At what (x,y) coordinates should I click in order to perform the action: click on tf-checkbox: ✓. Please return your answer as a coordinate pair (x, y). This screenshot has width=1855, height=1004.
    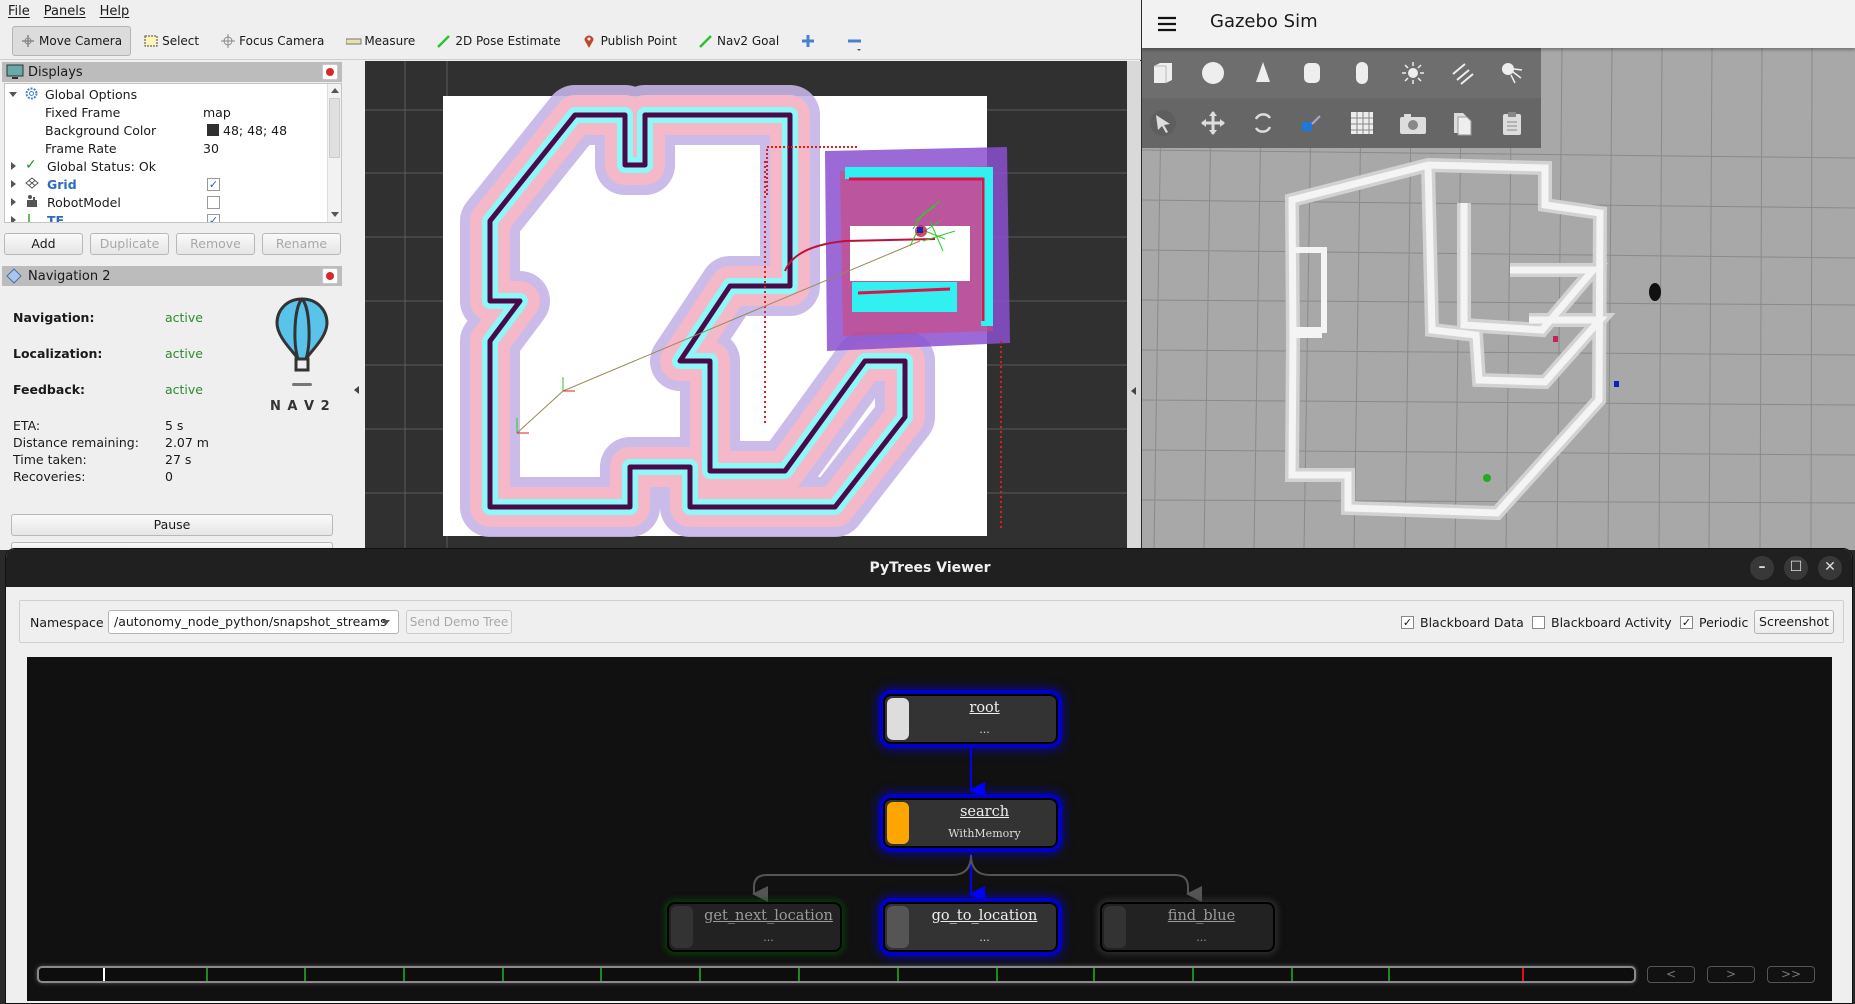
    Looking at the image, I should click on (213, 218).